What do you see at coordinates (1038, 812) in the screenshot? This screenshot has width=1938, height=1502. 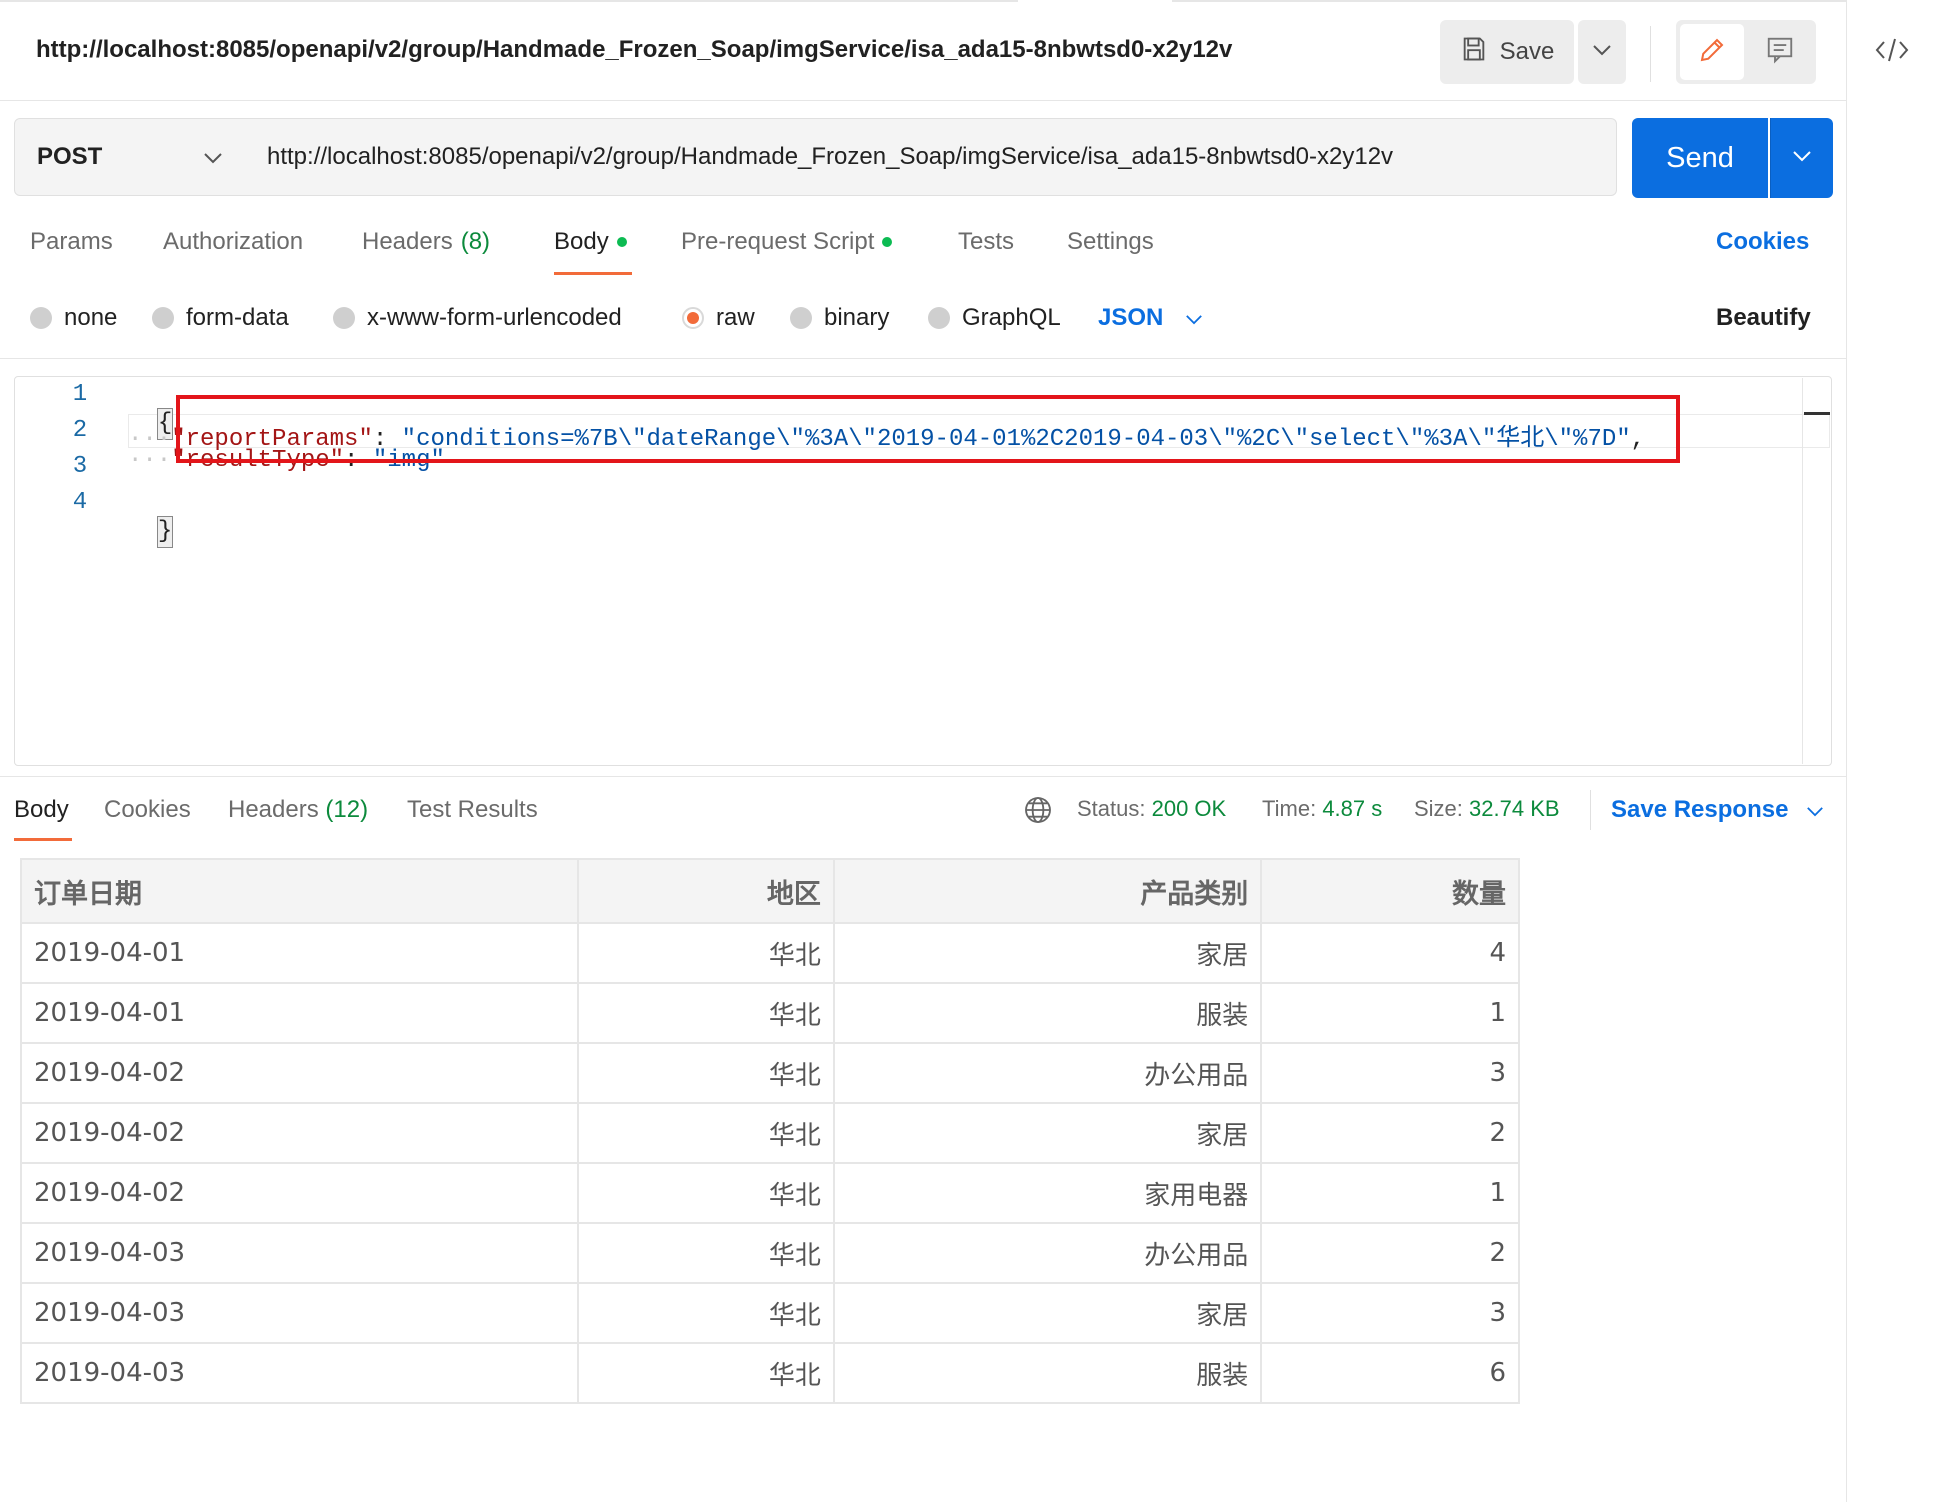 I see `globe-icon` at bounding box center [1038, 812].